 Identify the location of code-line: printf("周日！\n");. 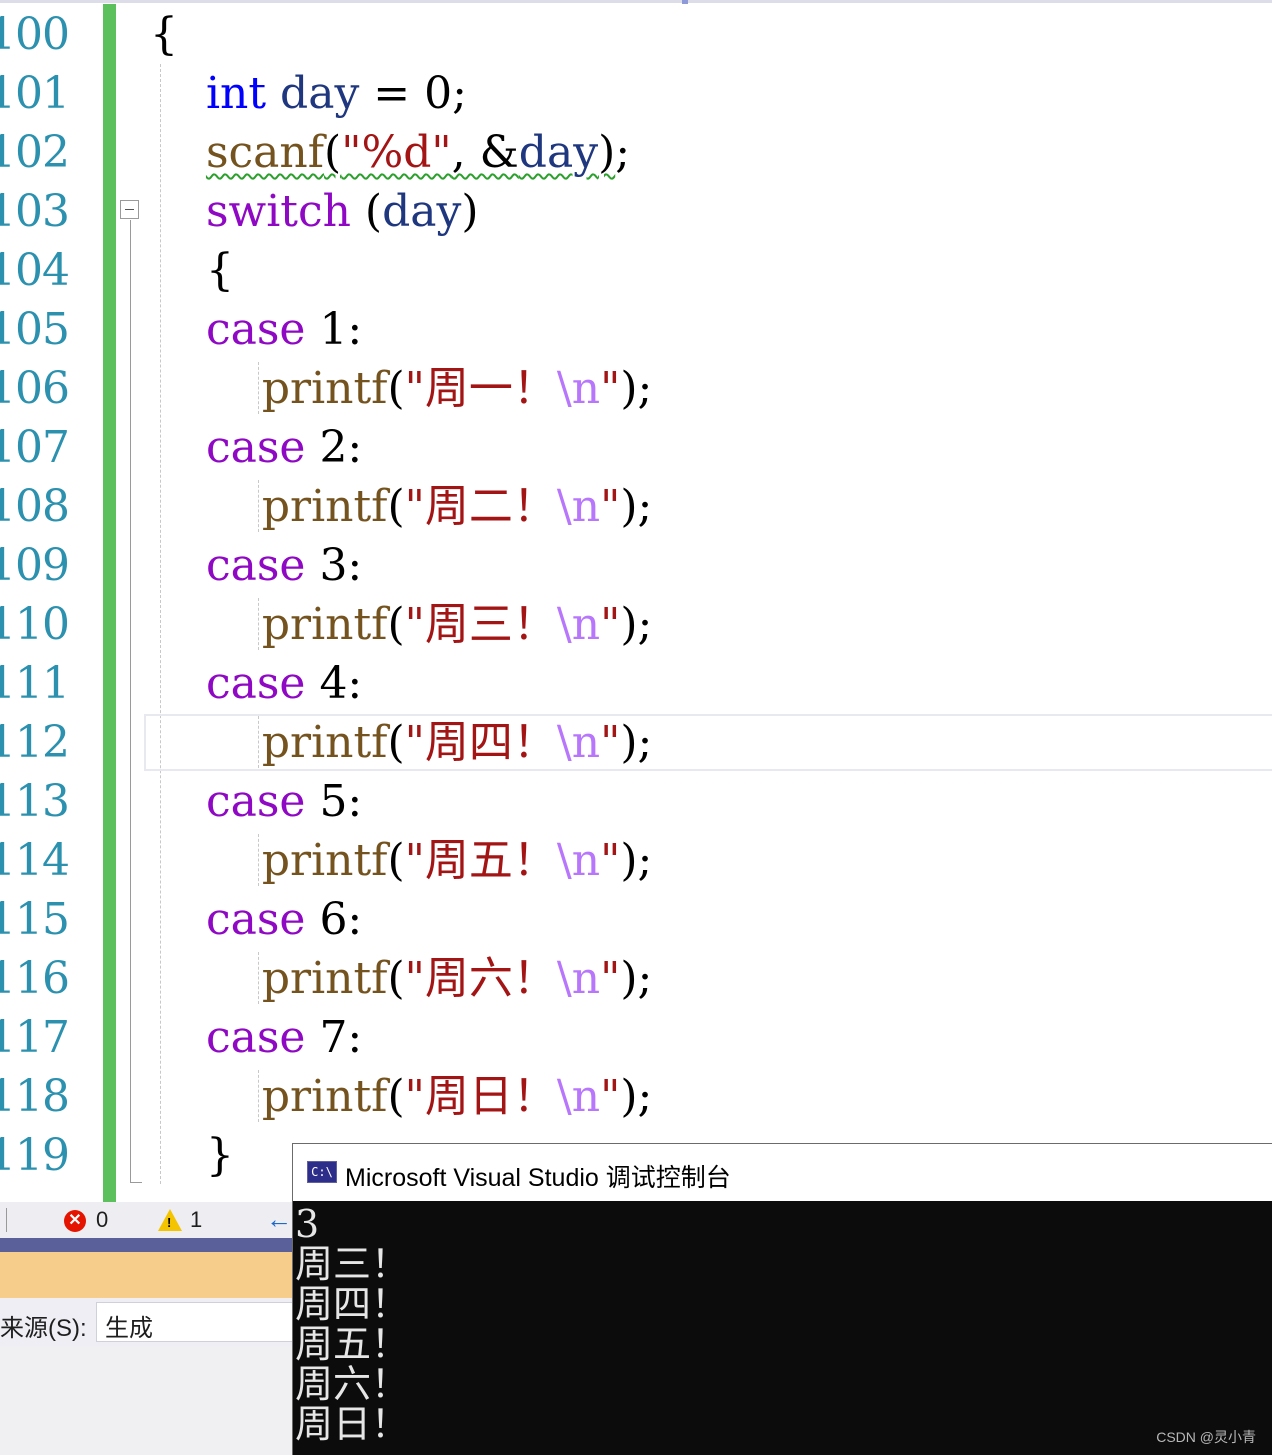
(401, 1096).